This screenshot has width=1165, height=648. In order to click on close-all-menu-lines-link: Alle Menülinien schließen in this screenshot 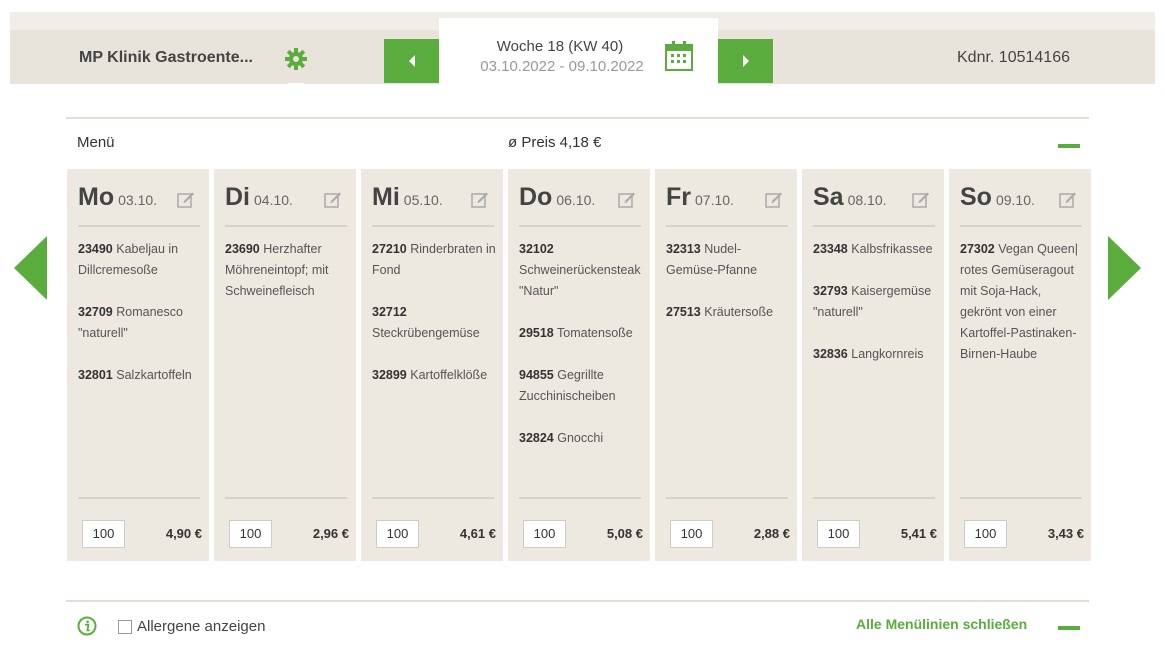, I will do `click(941, 624)`.